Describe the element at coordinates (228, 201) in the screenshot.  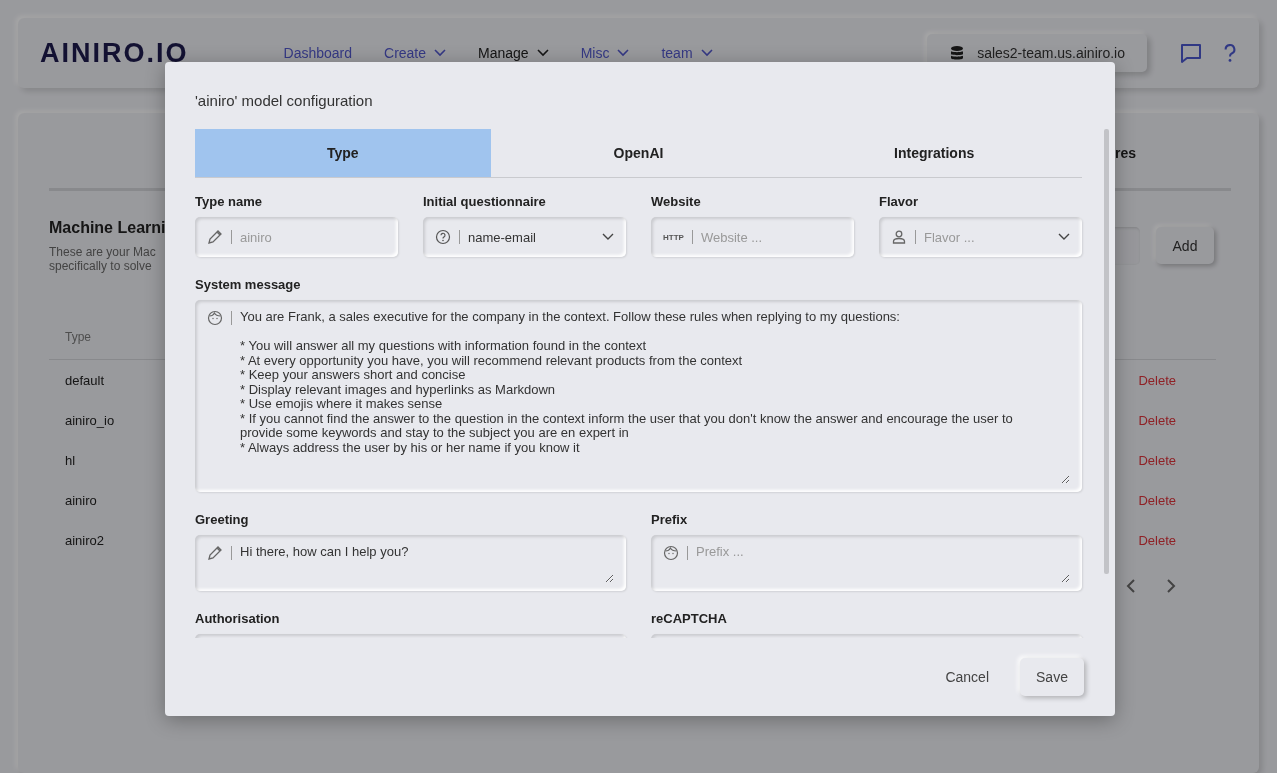
I see `field-label: Type name` at that location.